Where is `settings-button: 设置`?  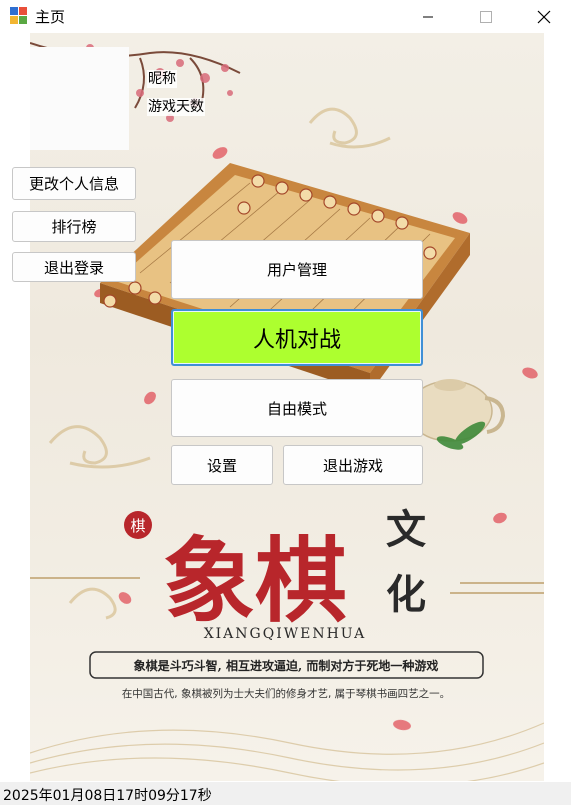 settings-button: 设置 is located at coordinates (222, 465).